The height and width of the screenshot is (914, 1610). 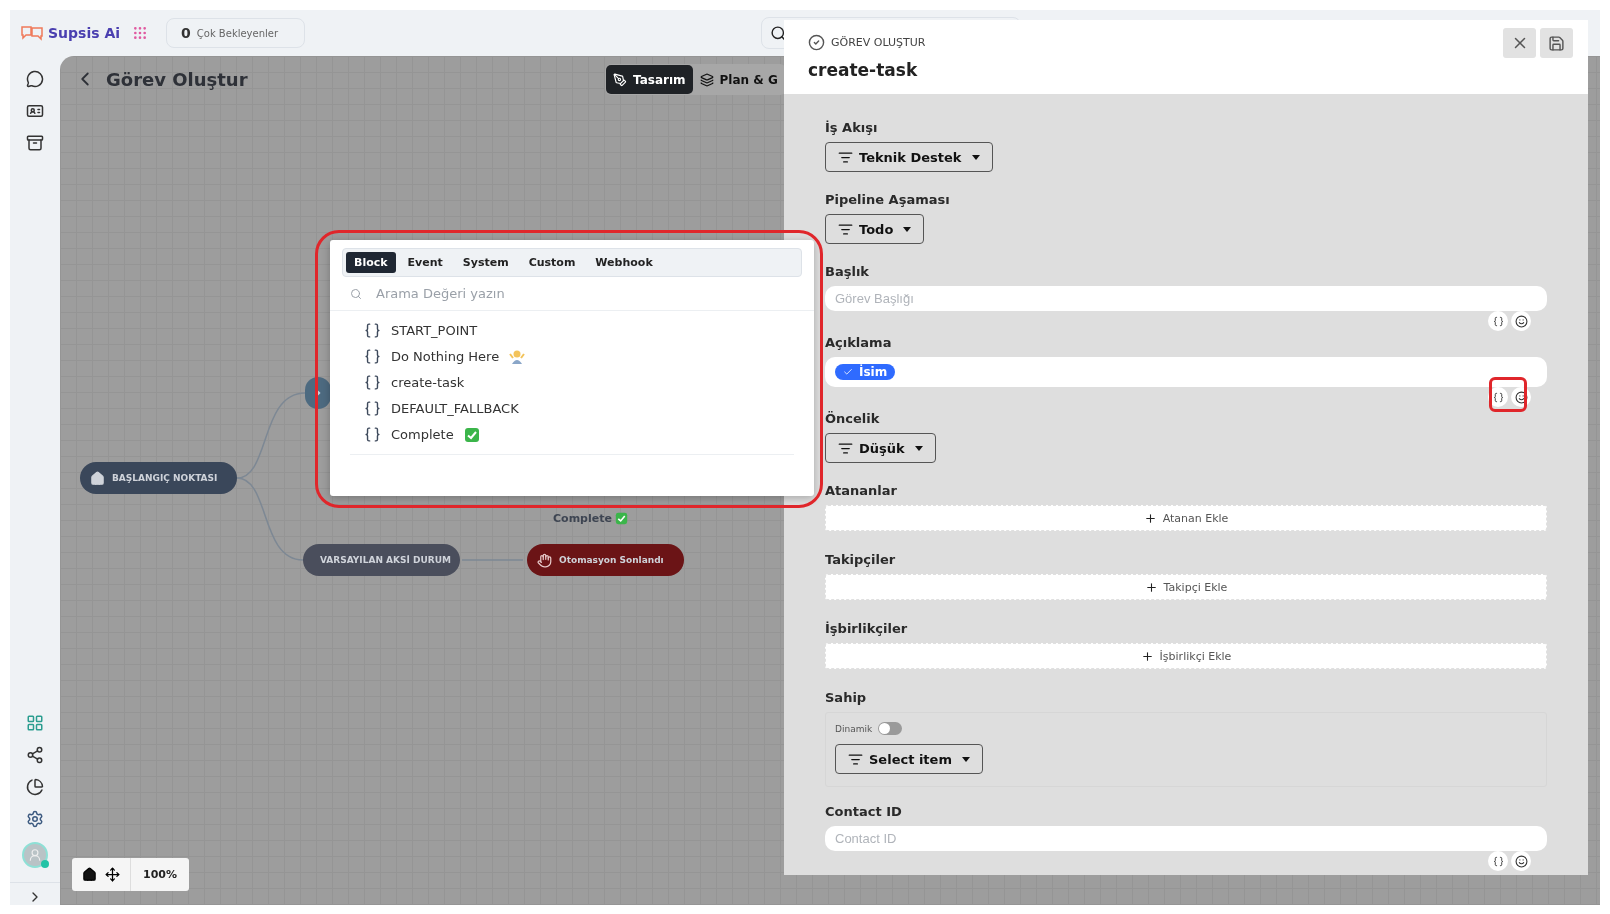 What do you see at coordinates (847, 271) in the screenshot?
I see `field-label: Başlık` at bounding box center [847, 271].